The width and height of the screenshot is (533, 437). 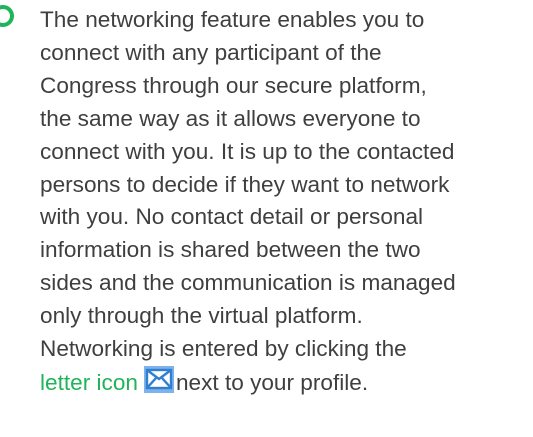 What do you see at coordinates (272, 382) in the screenshot?
I see `text-after-icon: next to your profile.` at bounding box center [272, 382].